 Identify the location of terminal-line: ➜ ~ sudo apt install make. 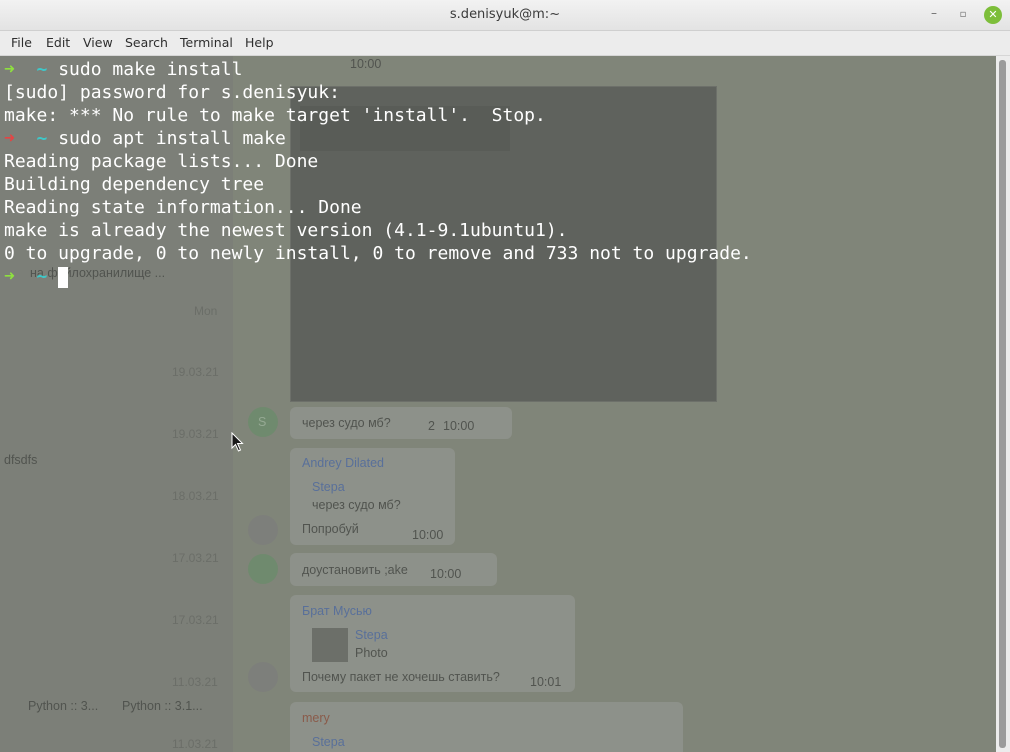
(378, 138).